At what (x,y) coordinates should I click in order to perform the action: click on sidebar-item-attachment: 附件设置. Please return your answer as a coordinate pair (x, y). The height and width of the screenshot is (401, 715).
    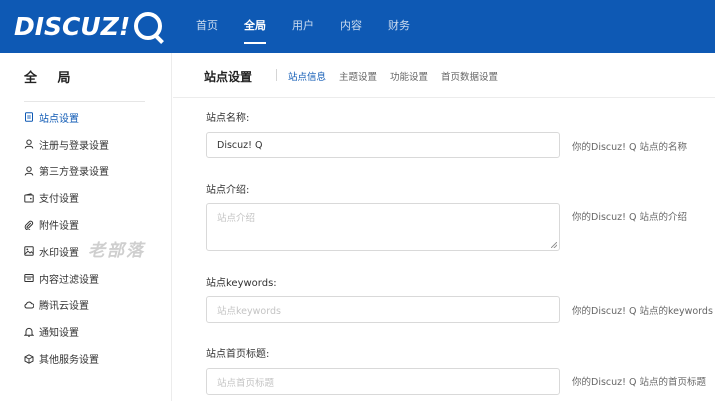
    Looking at the image, I should click on (66, 224).